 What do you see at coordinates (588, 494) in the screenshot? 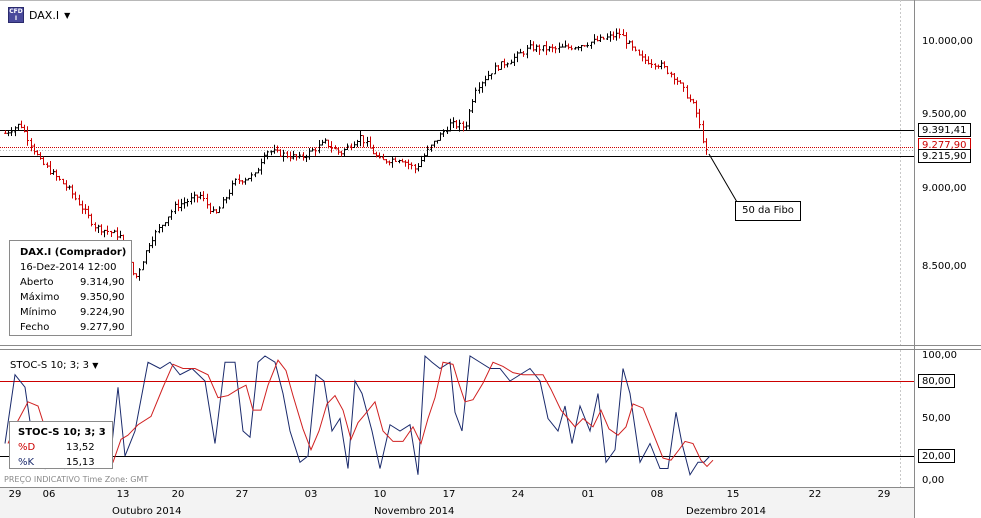
I see `day-label: 01` at bounding box center [588, 494].